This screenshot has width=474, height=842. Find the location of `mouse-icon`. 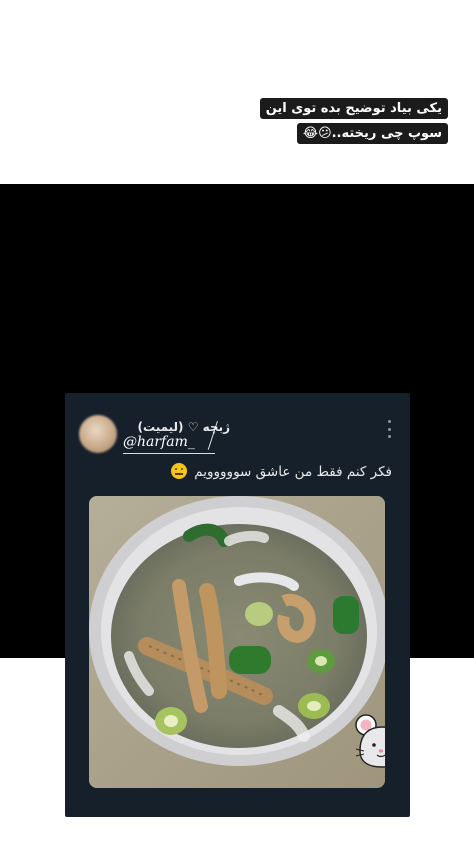

mouse-icon is located at coordinates (370, 741).